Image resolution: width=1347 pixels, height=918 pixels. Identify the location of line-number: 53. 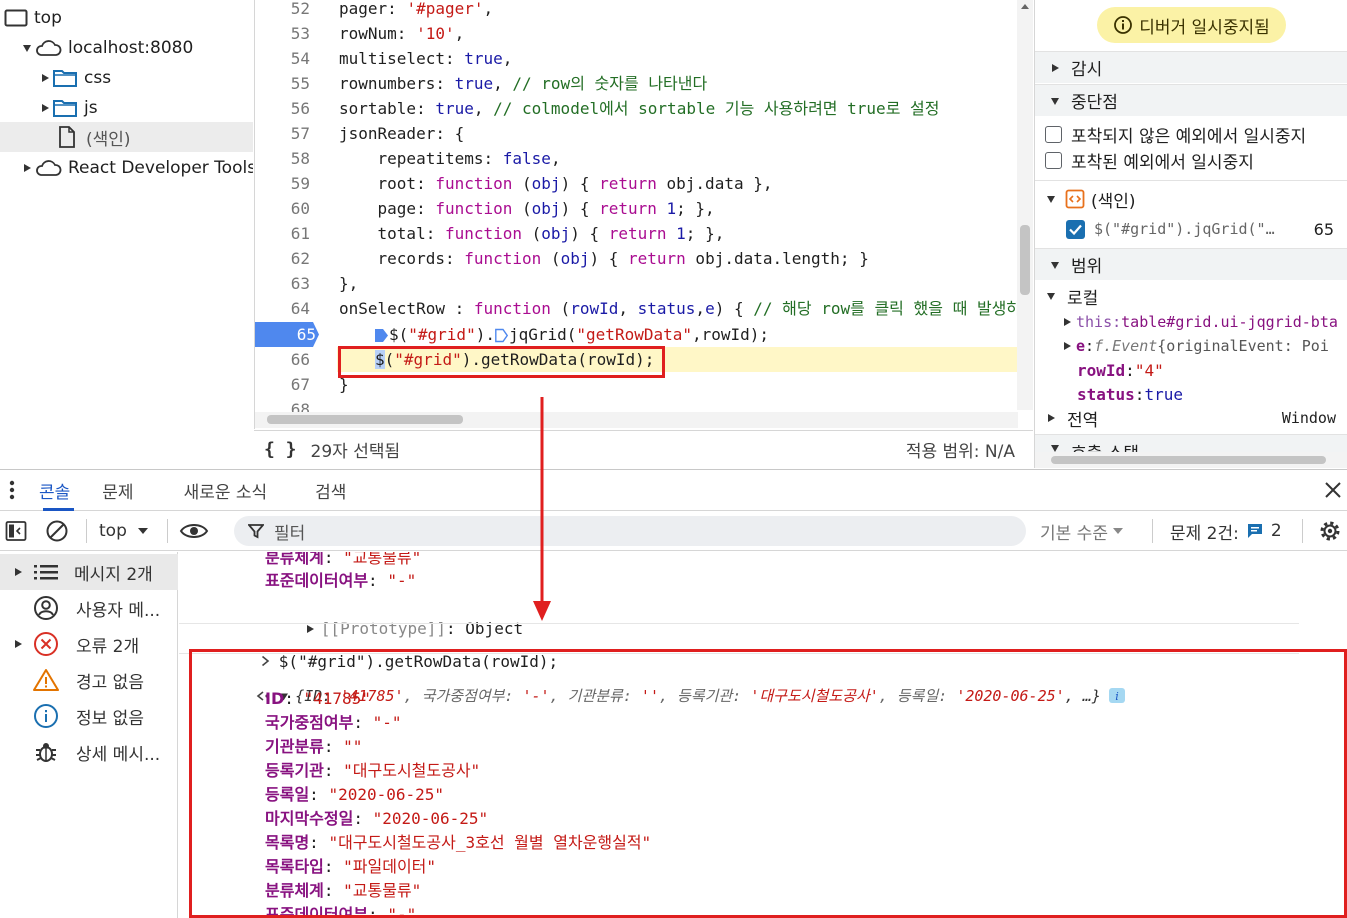
(284, 33).